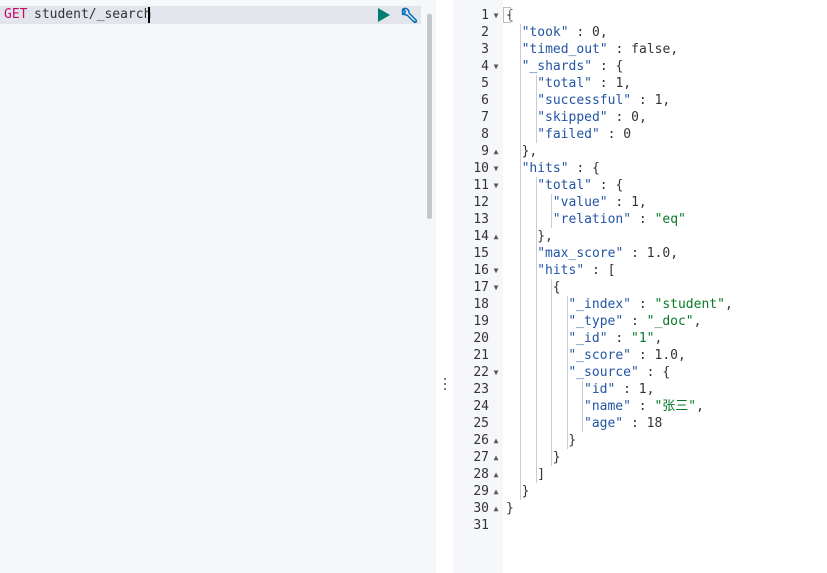 The image size is (827, 573). I want to click on code-line: "failed" : 0, so click(584, 134).